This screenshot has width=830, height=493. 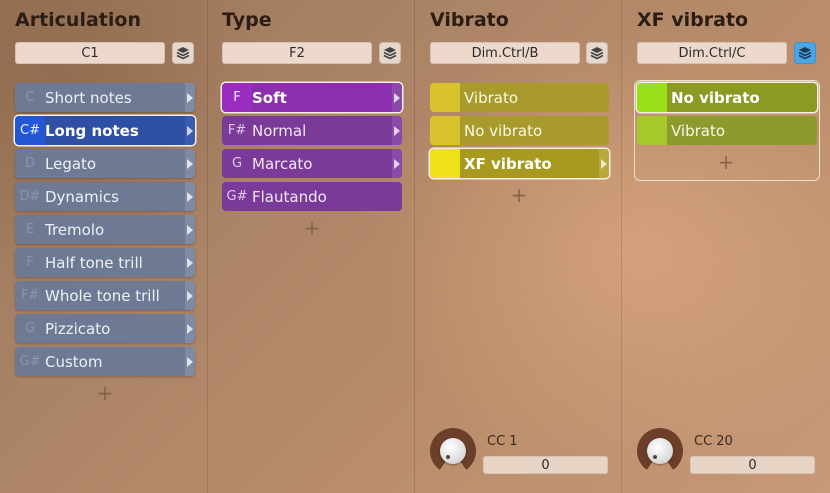 I want to click on articulation-item-tremolo: E Tremolo, so click(x=105, y=229).